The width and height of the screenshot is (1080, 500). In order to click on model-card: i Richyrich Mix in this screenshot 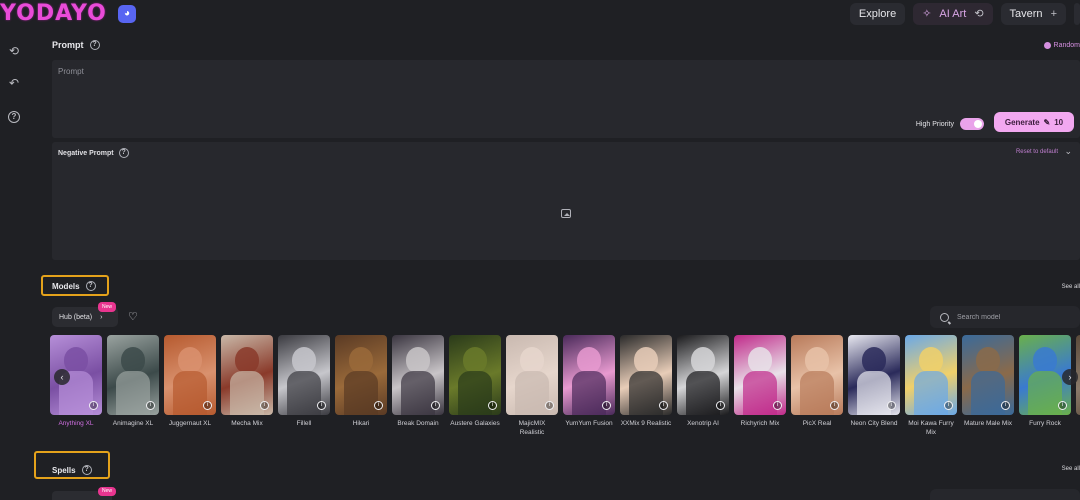, I will do `click(760, 382)`.